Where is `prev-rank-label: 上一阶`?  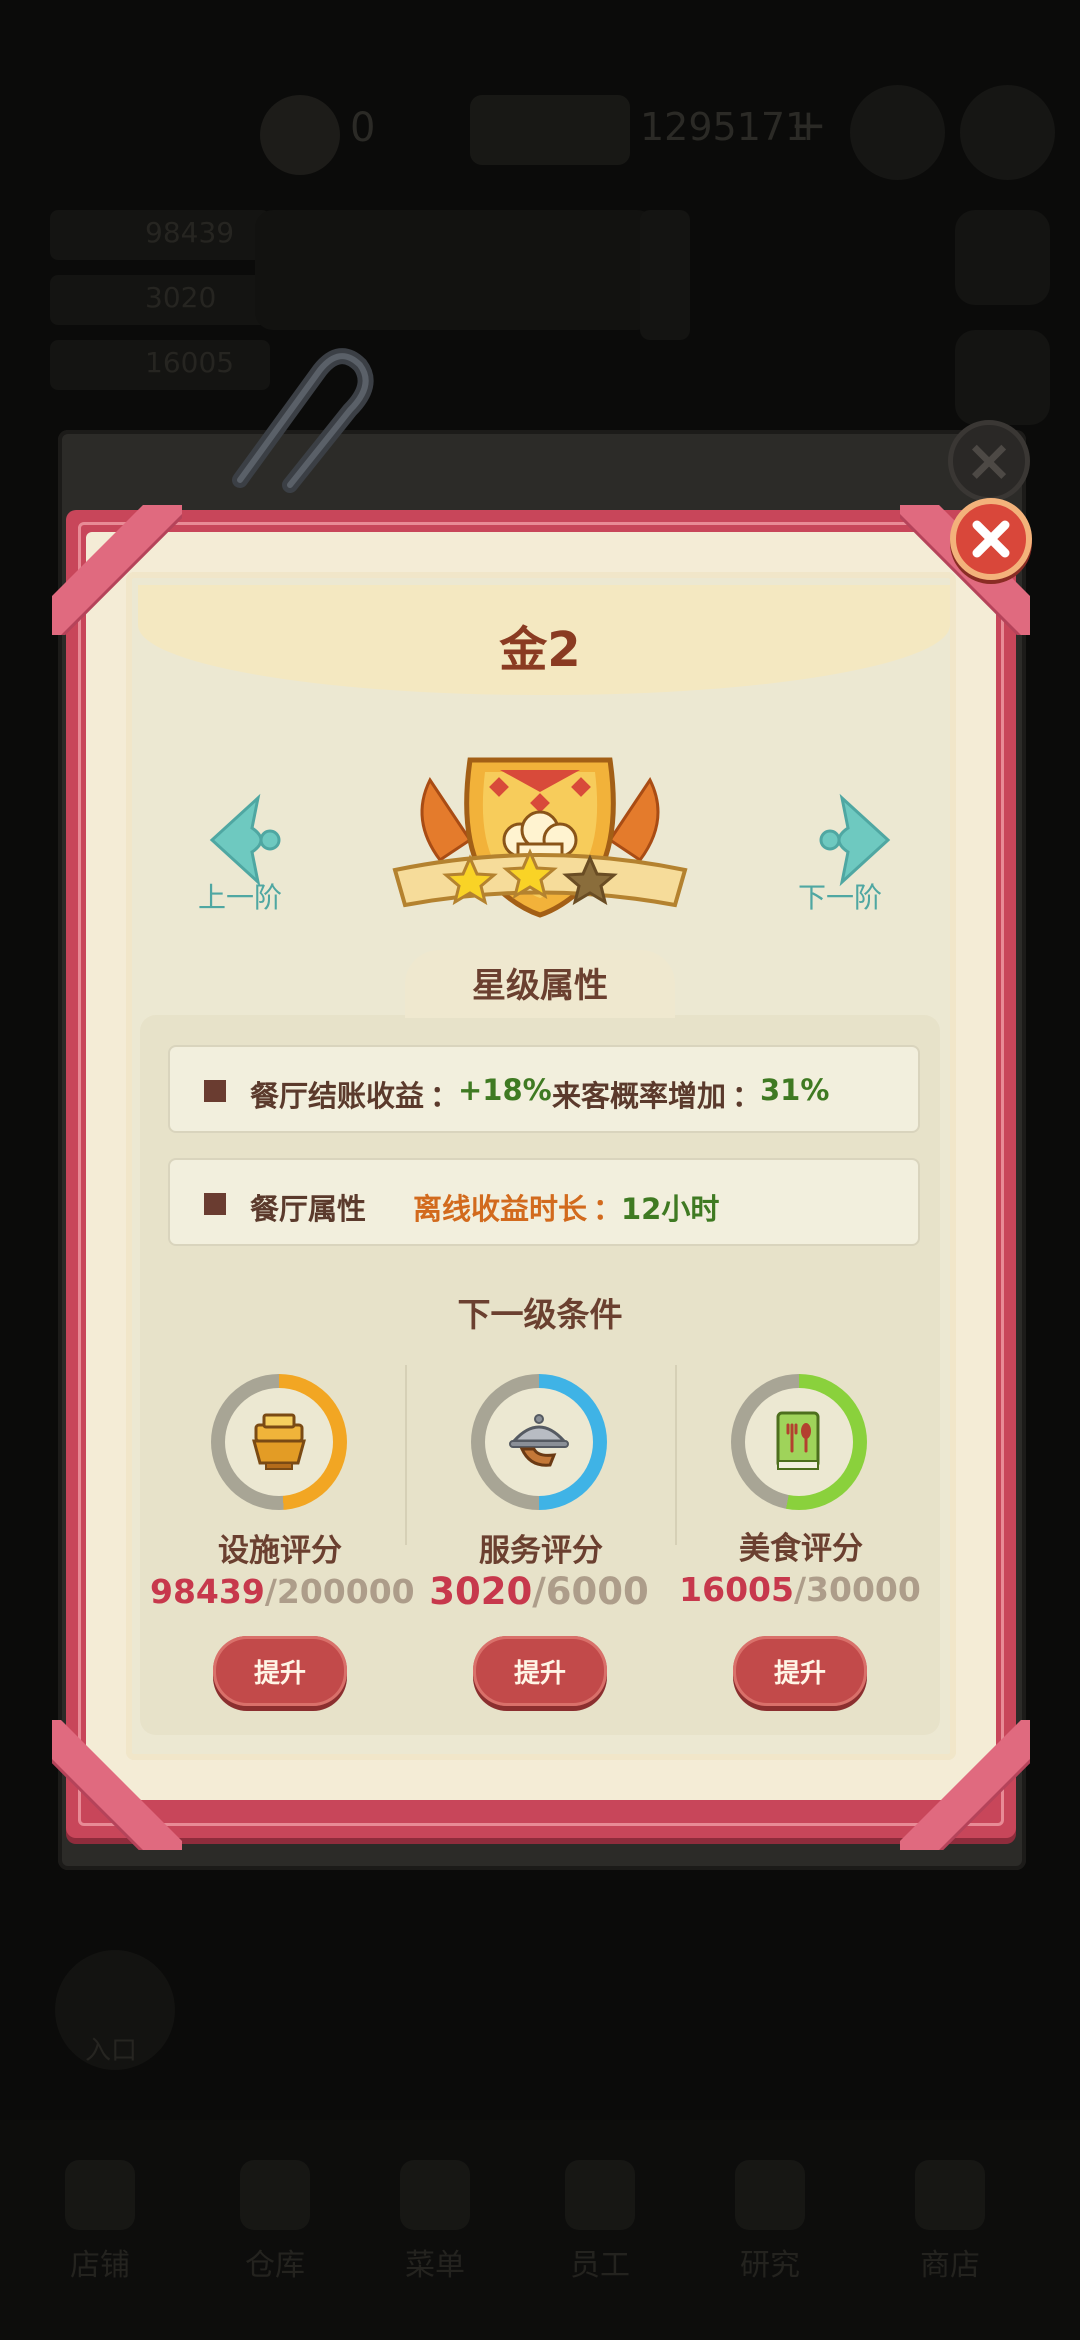 prev-rank-label: 上一阶 is located at coordinates (240, 896).